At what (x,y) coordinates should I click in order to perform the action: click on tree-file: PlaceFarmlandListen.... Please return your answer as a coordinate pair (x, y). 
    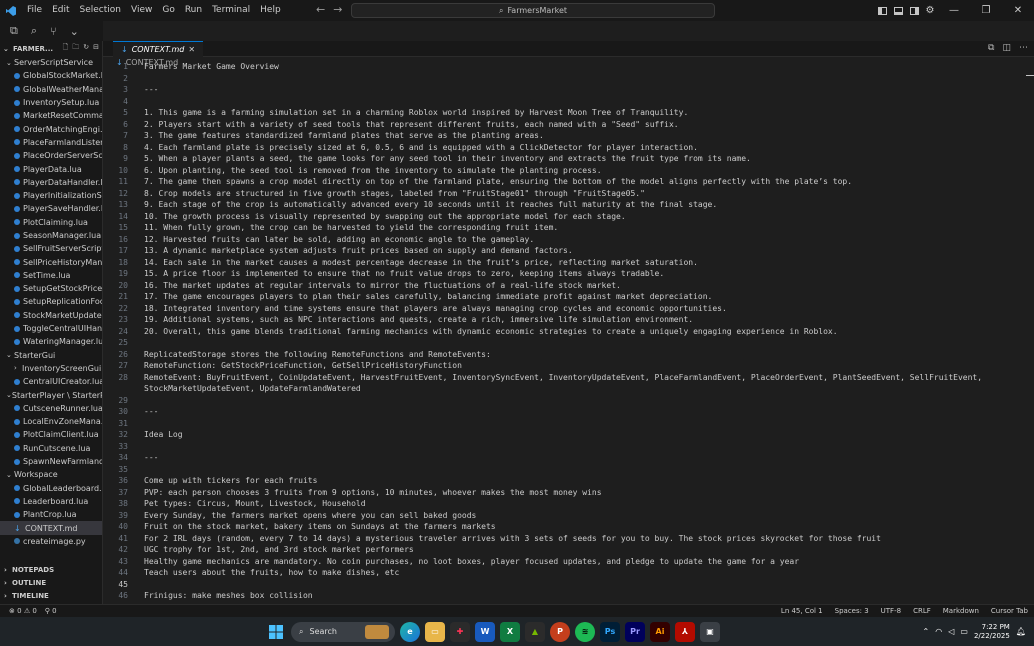
    Looking at the image, I should click on (51, 142).